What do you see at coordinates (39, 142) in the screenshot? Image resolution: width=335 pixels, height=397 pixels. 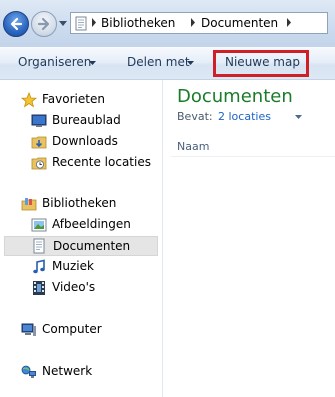 I see `downloads-folder-icon` at bounding box center [39, 142].